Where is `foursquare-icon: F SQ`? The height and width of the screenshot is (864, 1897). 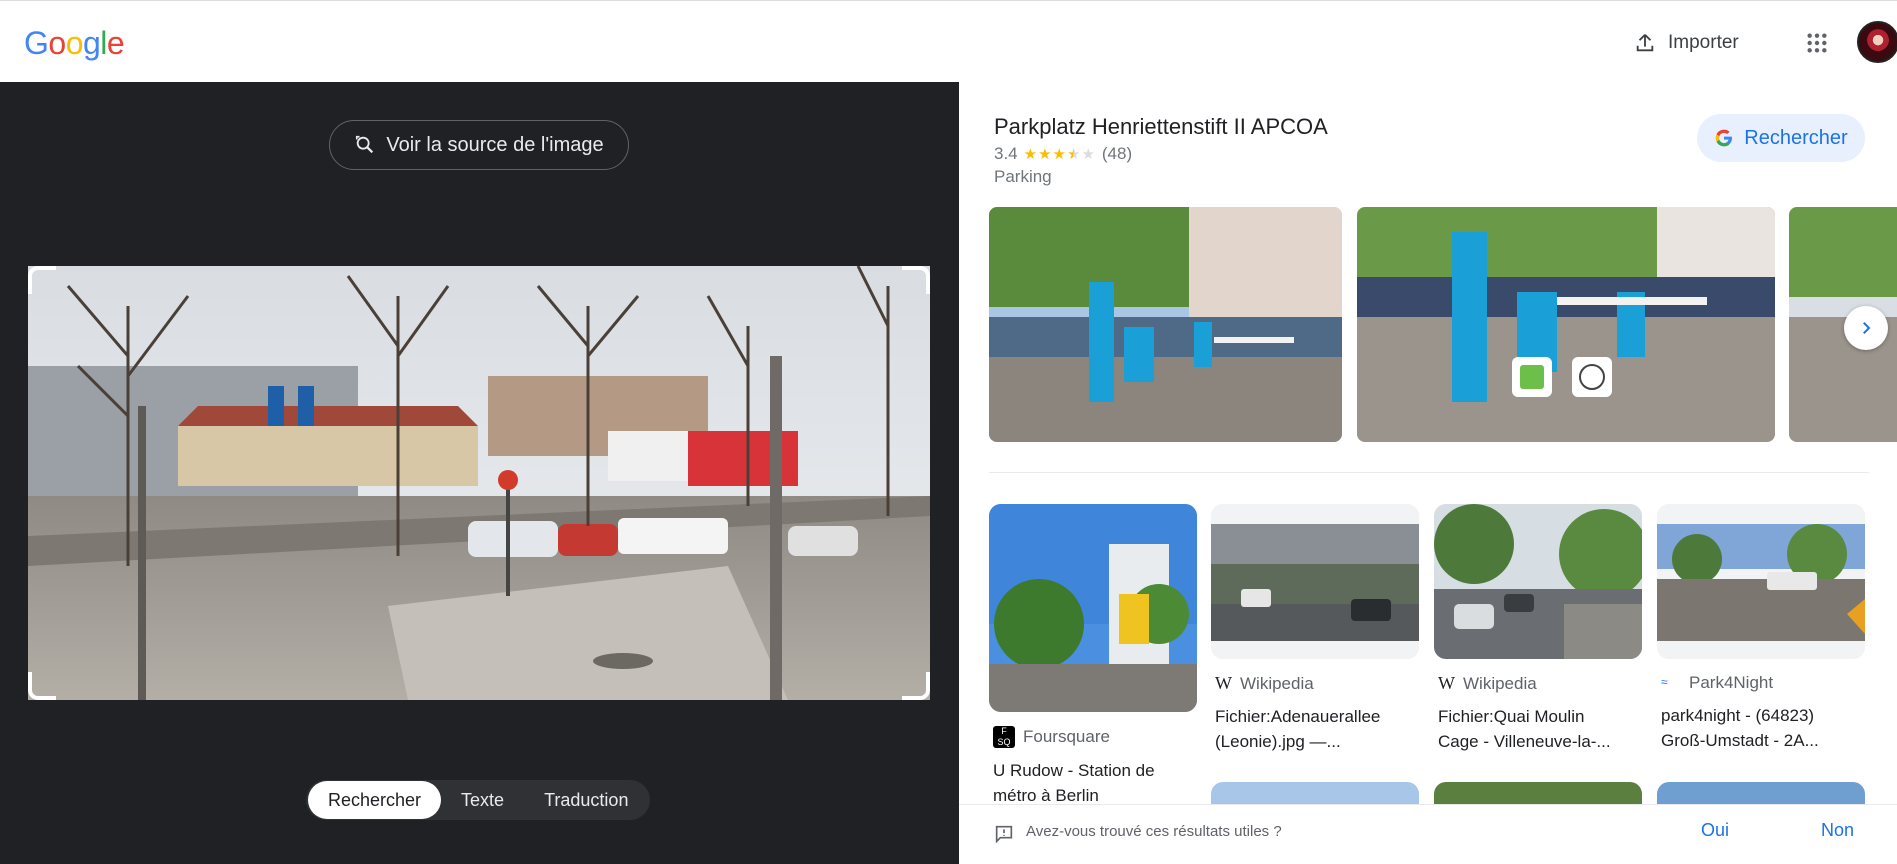 foursquare-icon: F SQ is located at coordinates (1004, 737).